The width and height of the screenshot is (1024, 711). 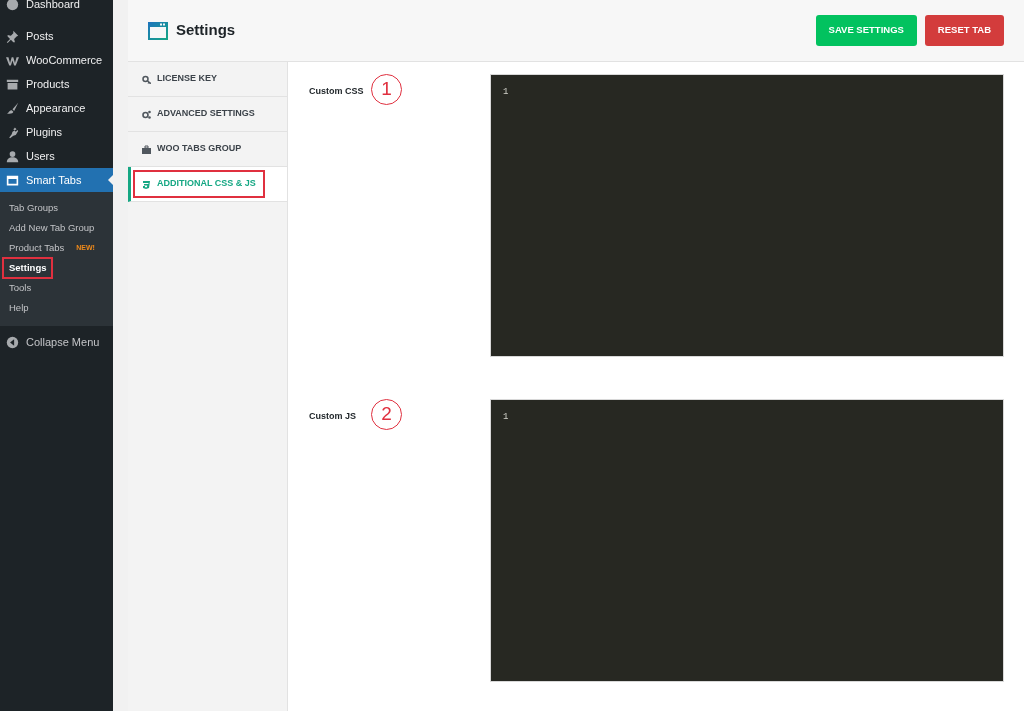 I want to click on pin-icon, so click(x=12, y=36).